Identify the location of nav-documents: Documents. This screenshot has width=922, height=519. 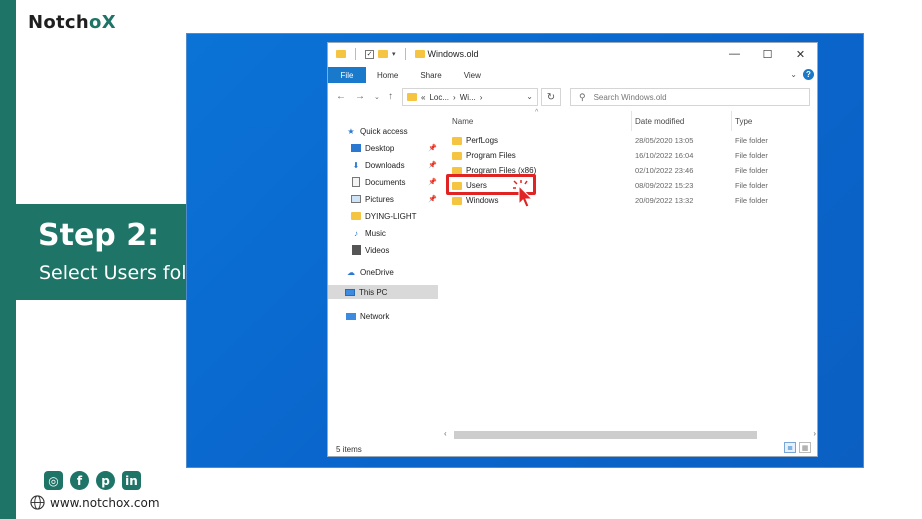
(378, 182).